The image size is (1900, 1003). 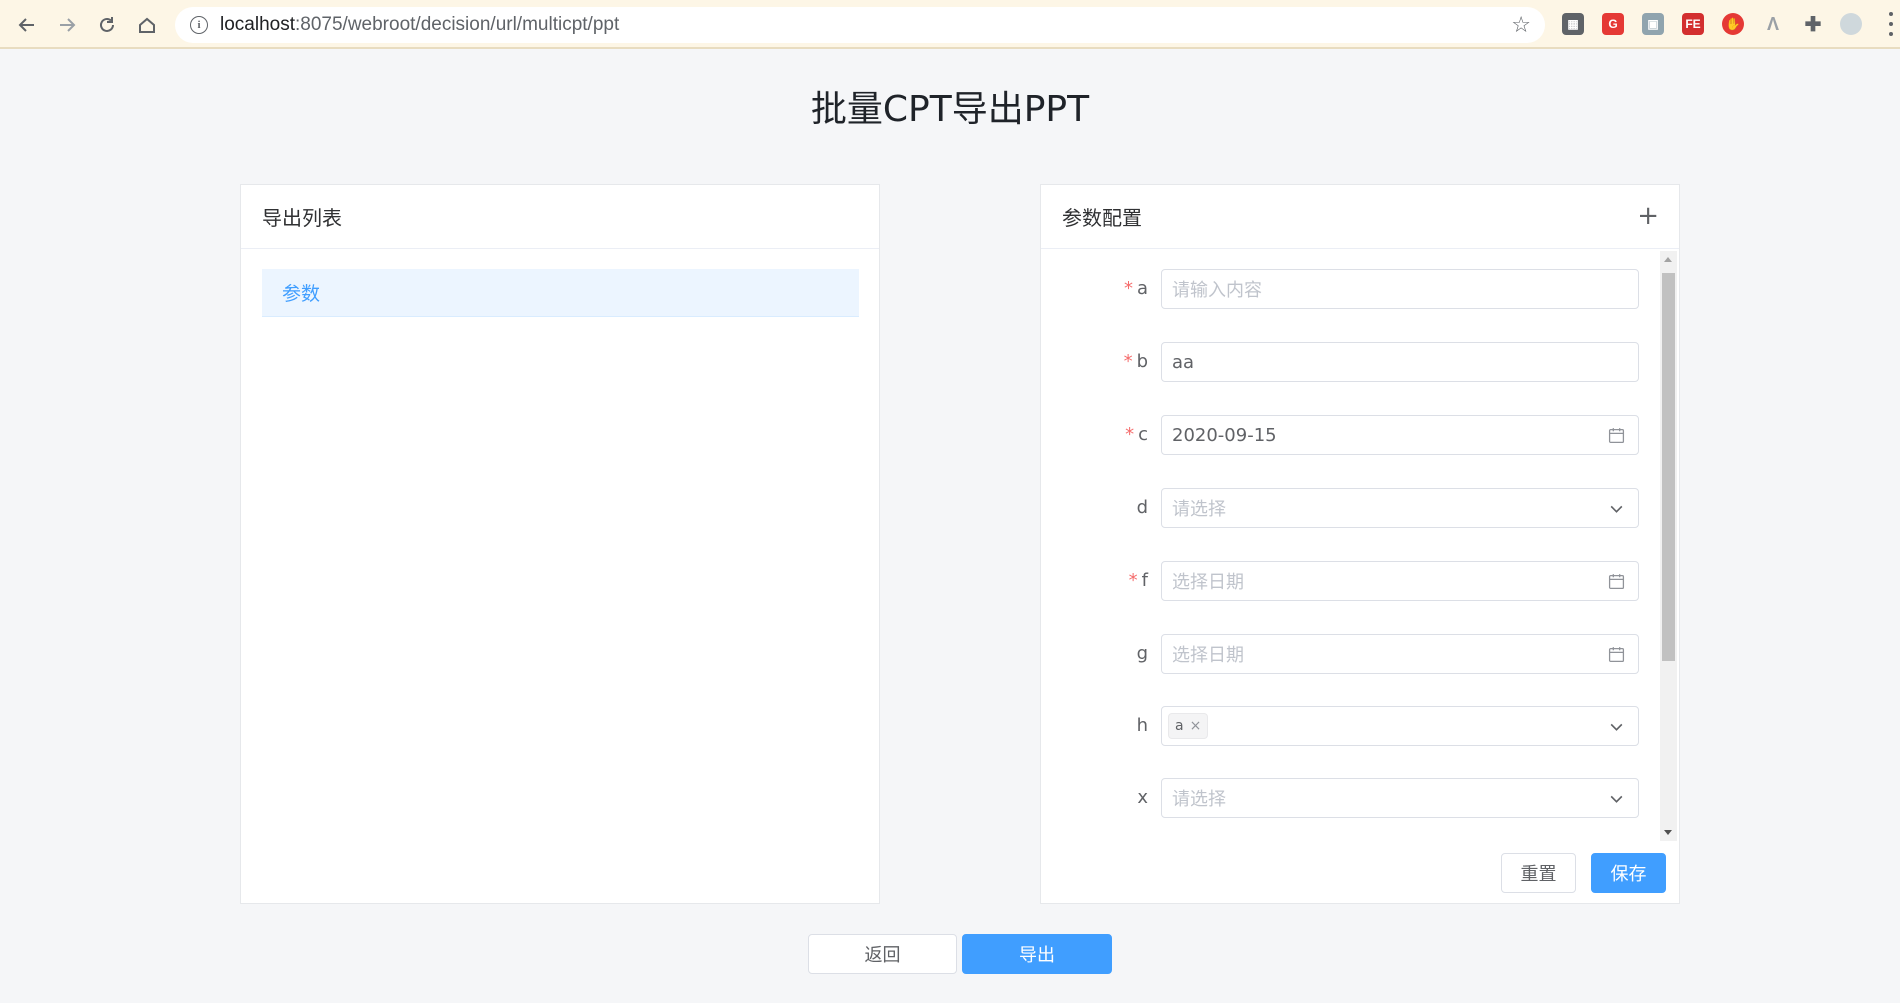 I want to click on extensions-puzzle-icon: ✚, so click(x=1813, y=24).